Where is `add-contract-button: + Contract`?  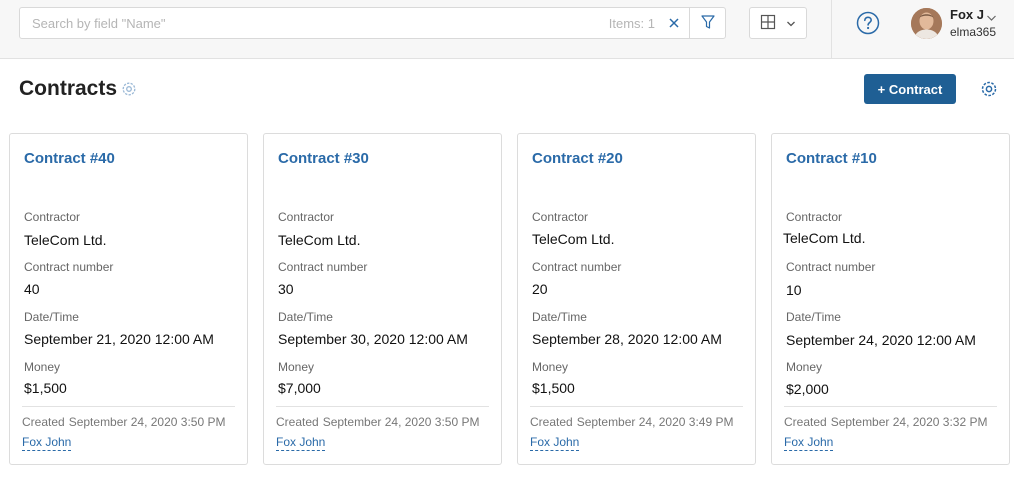
add-contract-button: + Contract is located at coordinates (910, 89).